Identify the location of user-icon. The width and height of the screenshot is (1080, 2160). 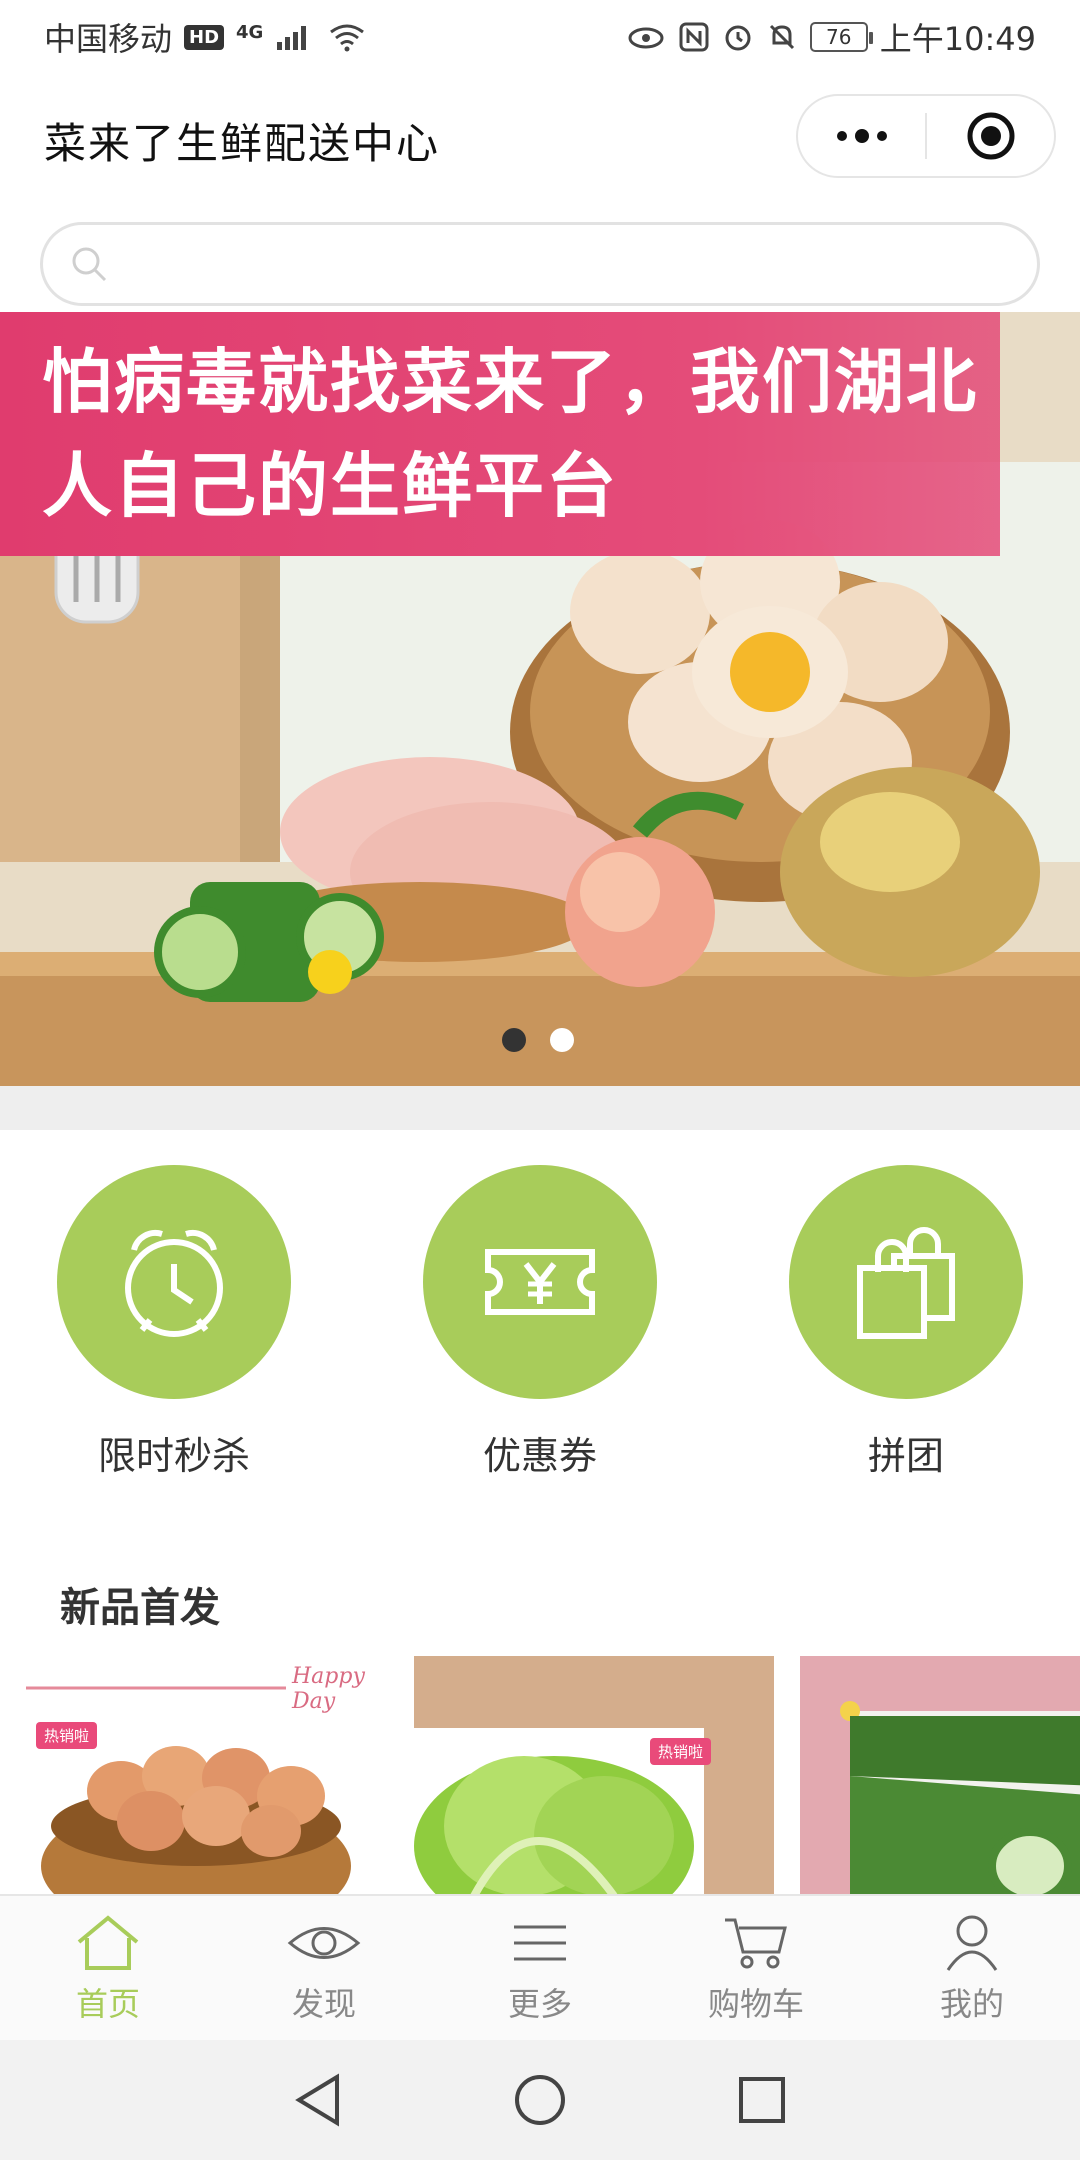
(972, 1943).